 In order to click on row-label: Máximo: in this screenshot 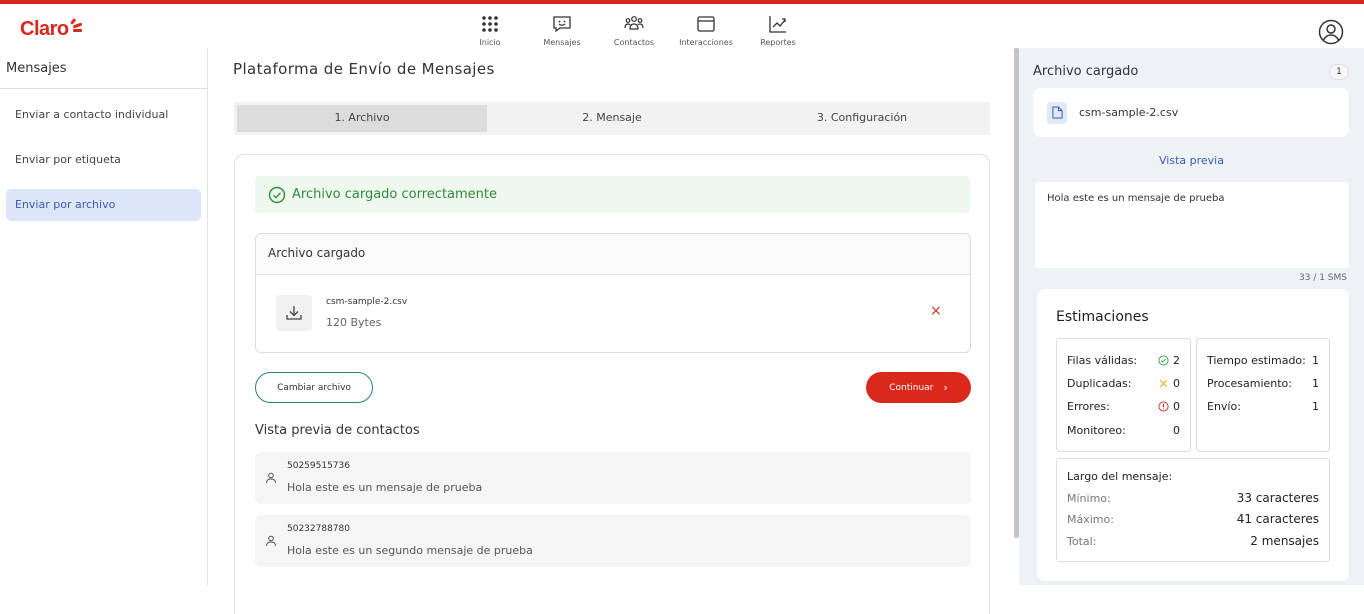, I will do `click(1090, 519)`.